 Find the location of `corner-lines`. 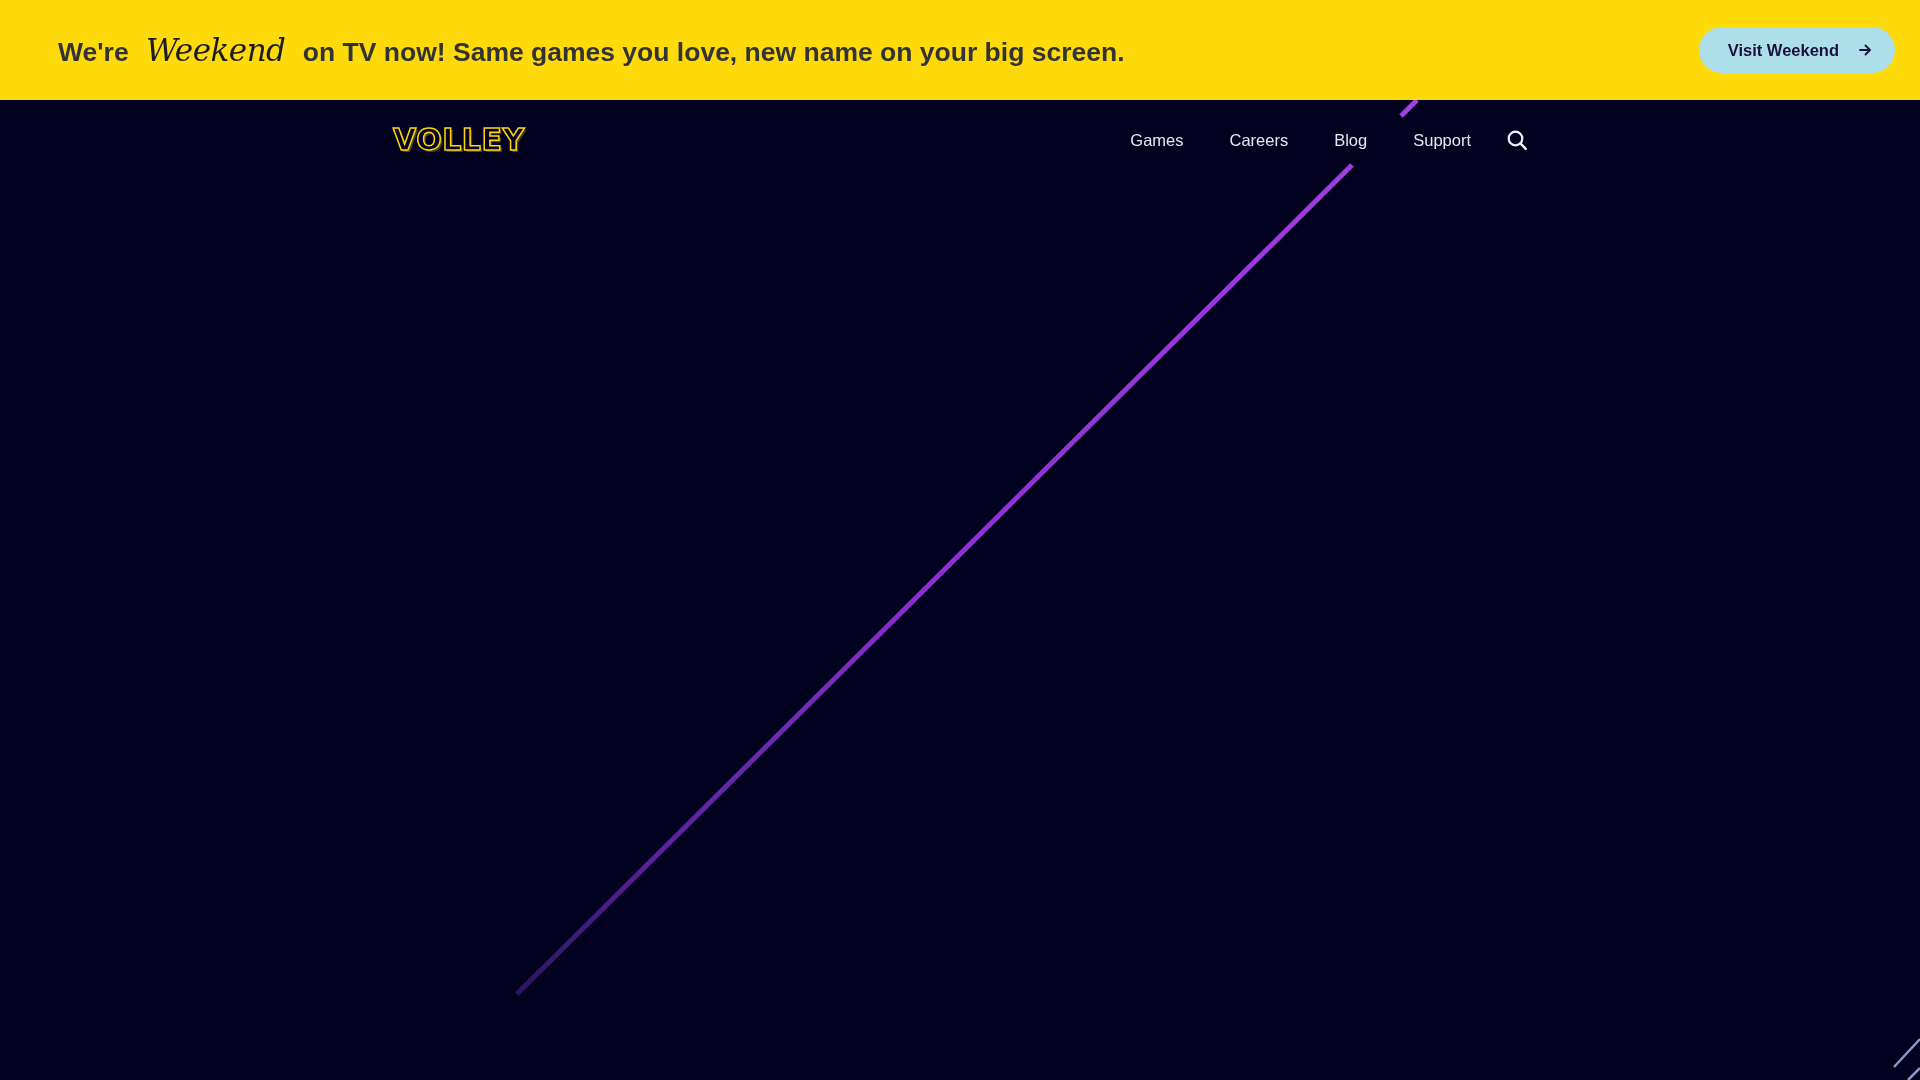

corner-lines is located at coordinates (1906, 1058).